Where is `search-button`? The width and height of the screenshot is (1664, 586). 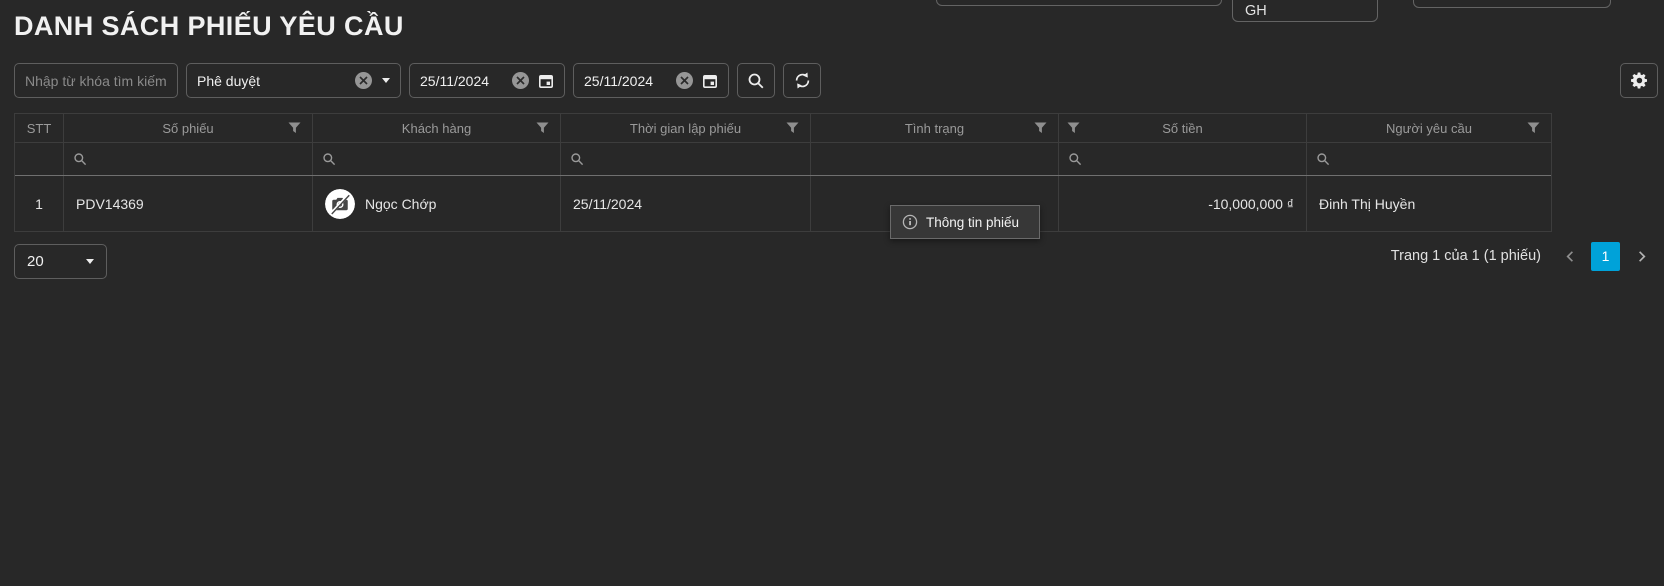
search-button is located at coordinates (756, 80).